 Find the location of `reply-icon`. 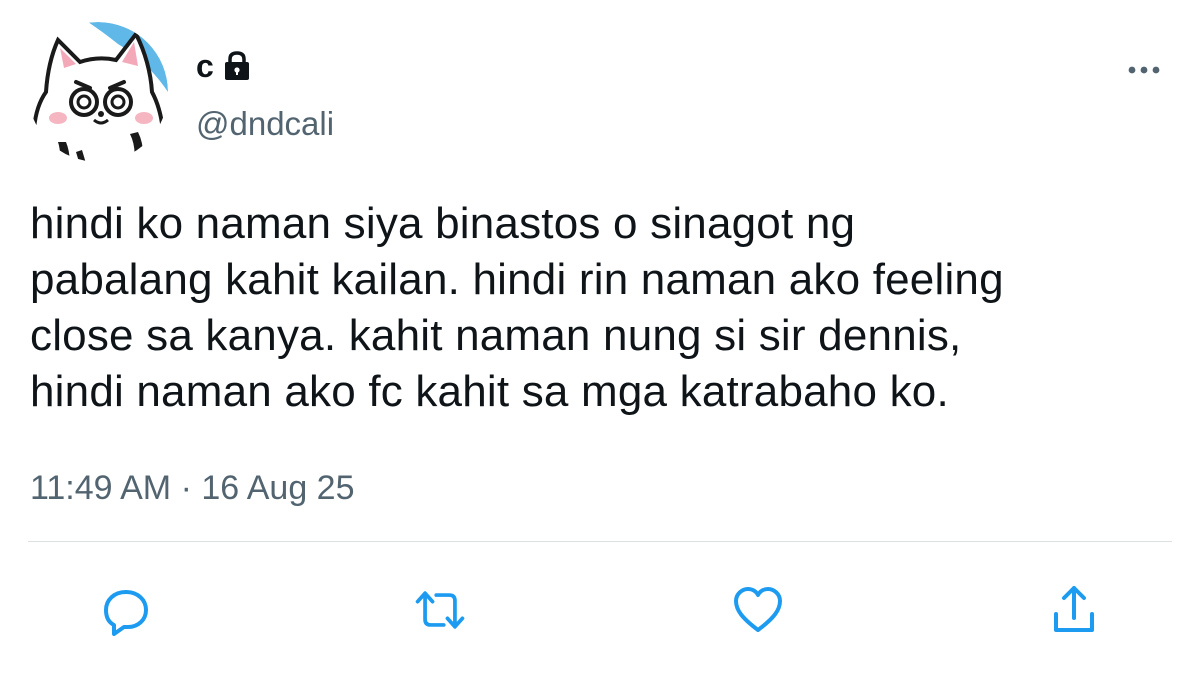

reply-icon is located at coordinates (126, 613).